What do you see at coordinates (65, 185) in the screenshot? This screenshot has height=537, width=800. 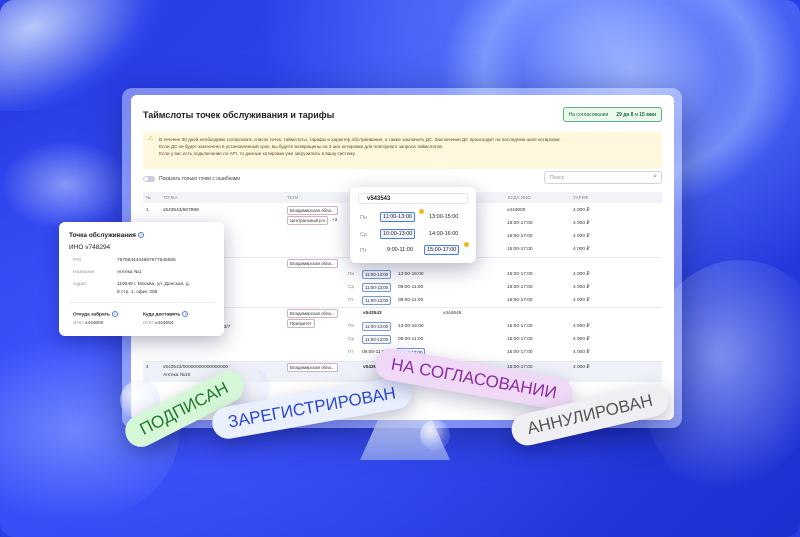 I see `glass-blob` at bounding box center [65, 185].